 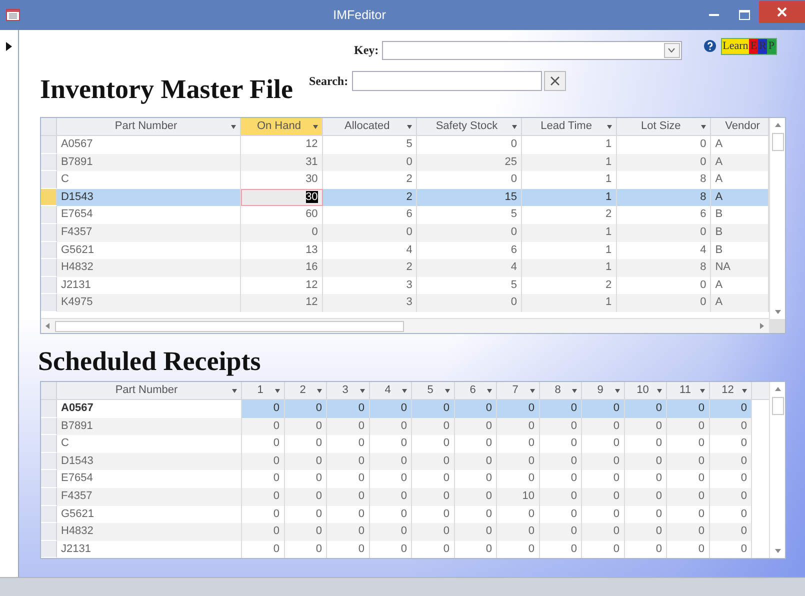 What do you see at coordinates (48, 326) in the screenshot?
I see `scroll-left-arrow-icon` at bounding box center [48, 326].